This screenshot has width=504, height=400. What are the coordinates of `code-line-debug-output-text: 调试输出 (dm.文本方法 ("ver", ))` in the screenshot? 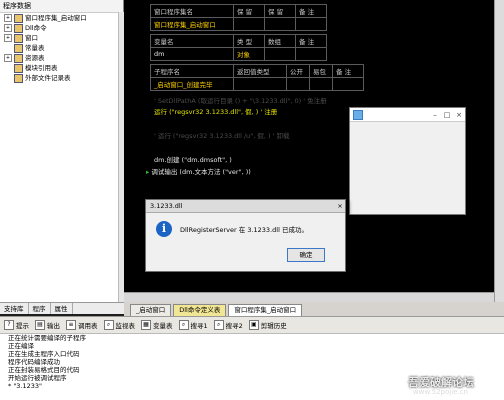 It's located at (201, 172).